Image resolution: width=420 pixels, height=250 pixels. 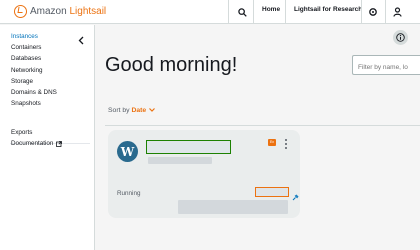 I want to click on documentation-label: Documentation, so click(x=32, y=143).